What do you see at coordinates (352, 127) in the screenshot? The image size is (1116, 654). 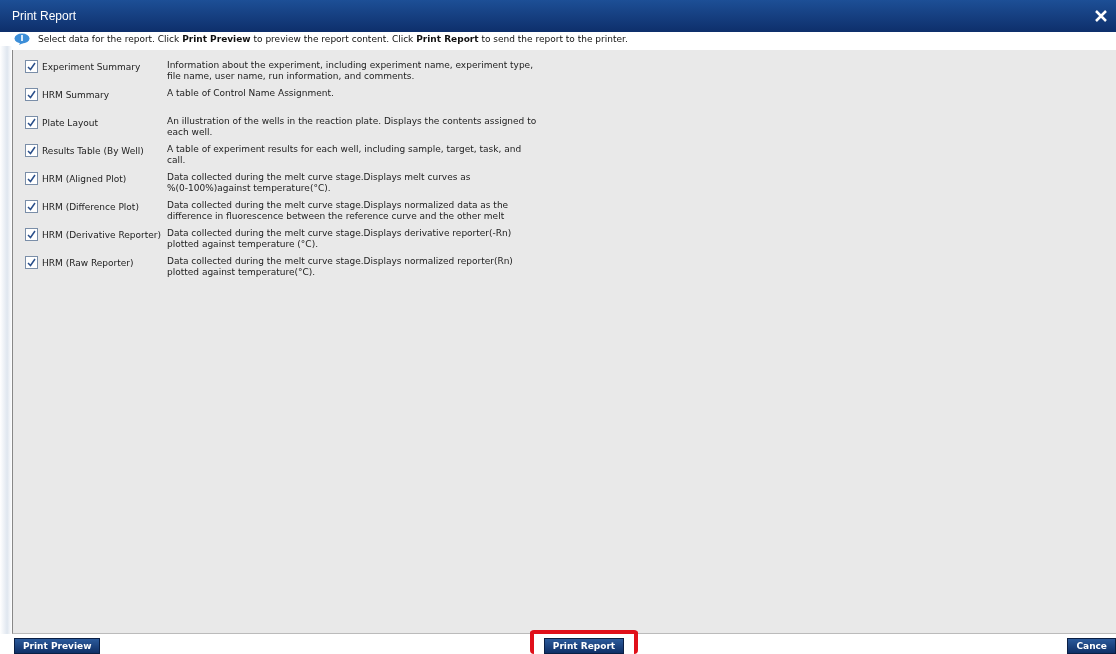 I see `section-description: An illustration of the wells in the reaction plate. Displays the contents assigned to each well.` at bounding box center [352, 127].